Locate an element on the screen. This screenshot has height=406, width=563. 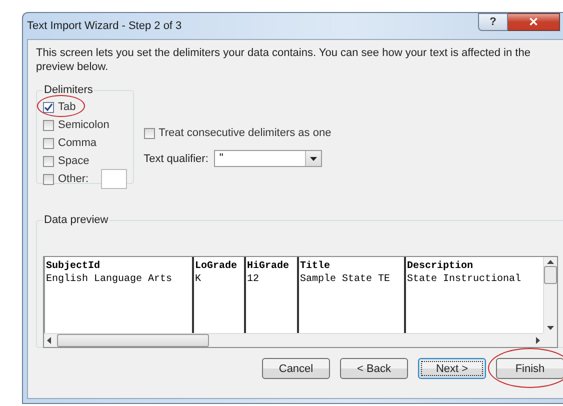
column-header: HiGrade is located at coordinates (268, 266).